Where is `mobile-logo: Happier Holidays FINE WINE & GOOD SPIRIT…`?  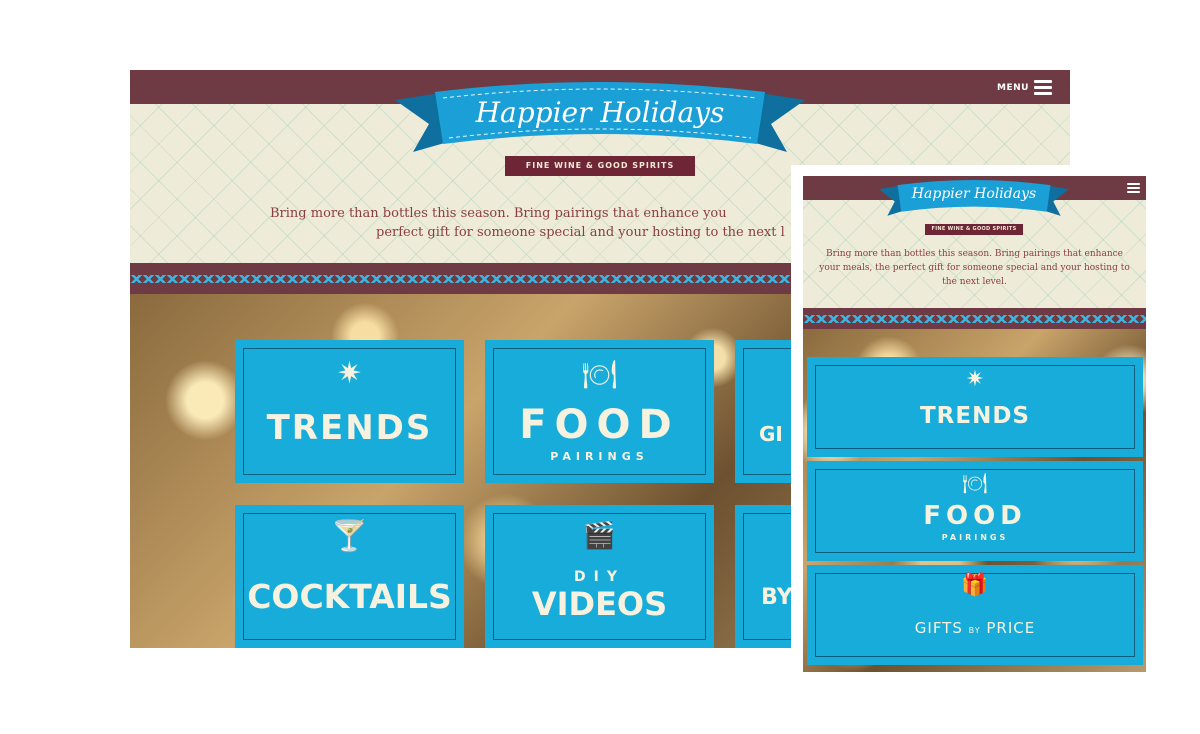 mobile-logo: Happier Holidays FINE WINE & GOOD SPIRIT… is located at coordinates (974, 210).